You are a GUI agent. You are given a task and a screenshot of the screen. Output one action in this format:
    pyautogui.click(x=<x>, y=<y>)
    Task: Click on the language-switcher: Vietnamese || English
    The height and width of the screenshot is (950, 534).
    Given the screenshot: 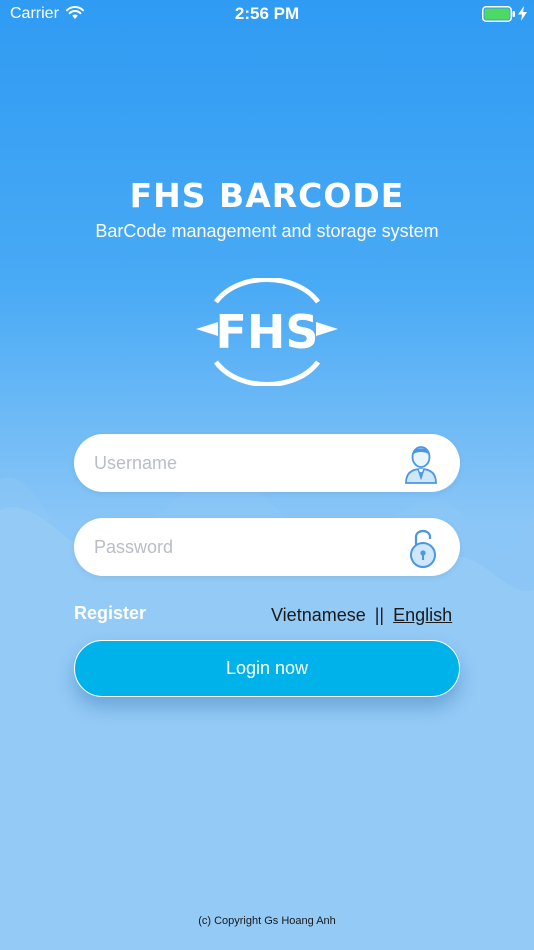 What is the action you would take?
    pyautogui.click(x=361, y=615)
    